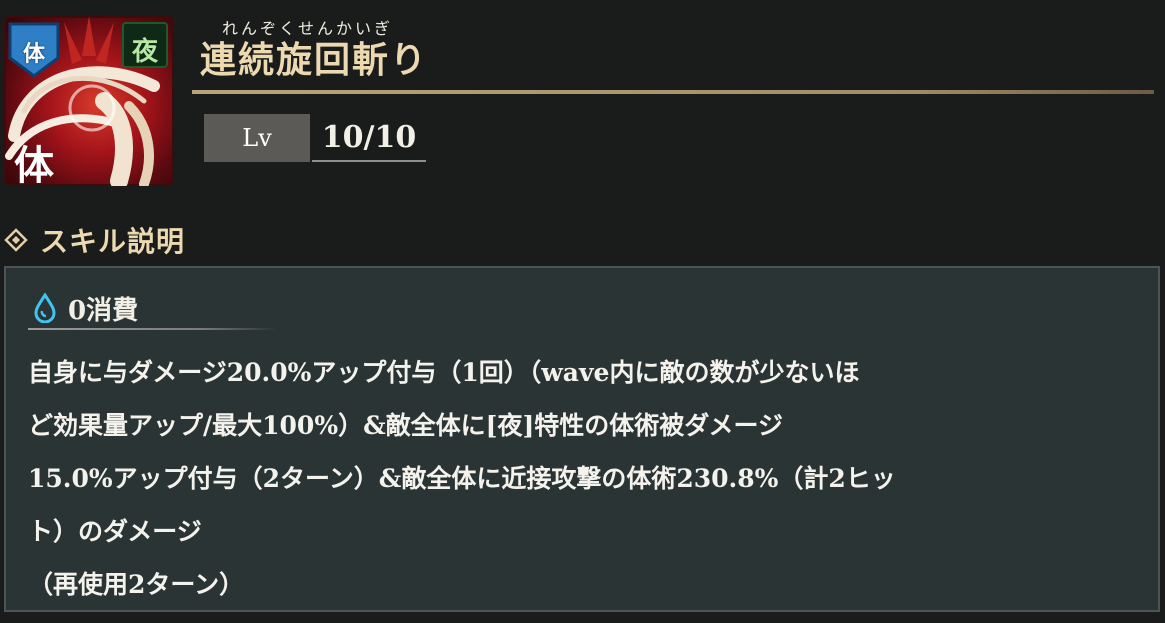  Describe the element at coordinates (45, 308) in the screenshot. I see `water-drop-icon` at that location.